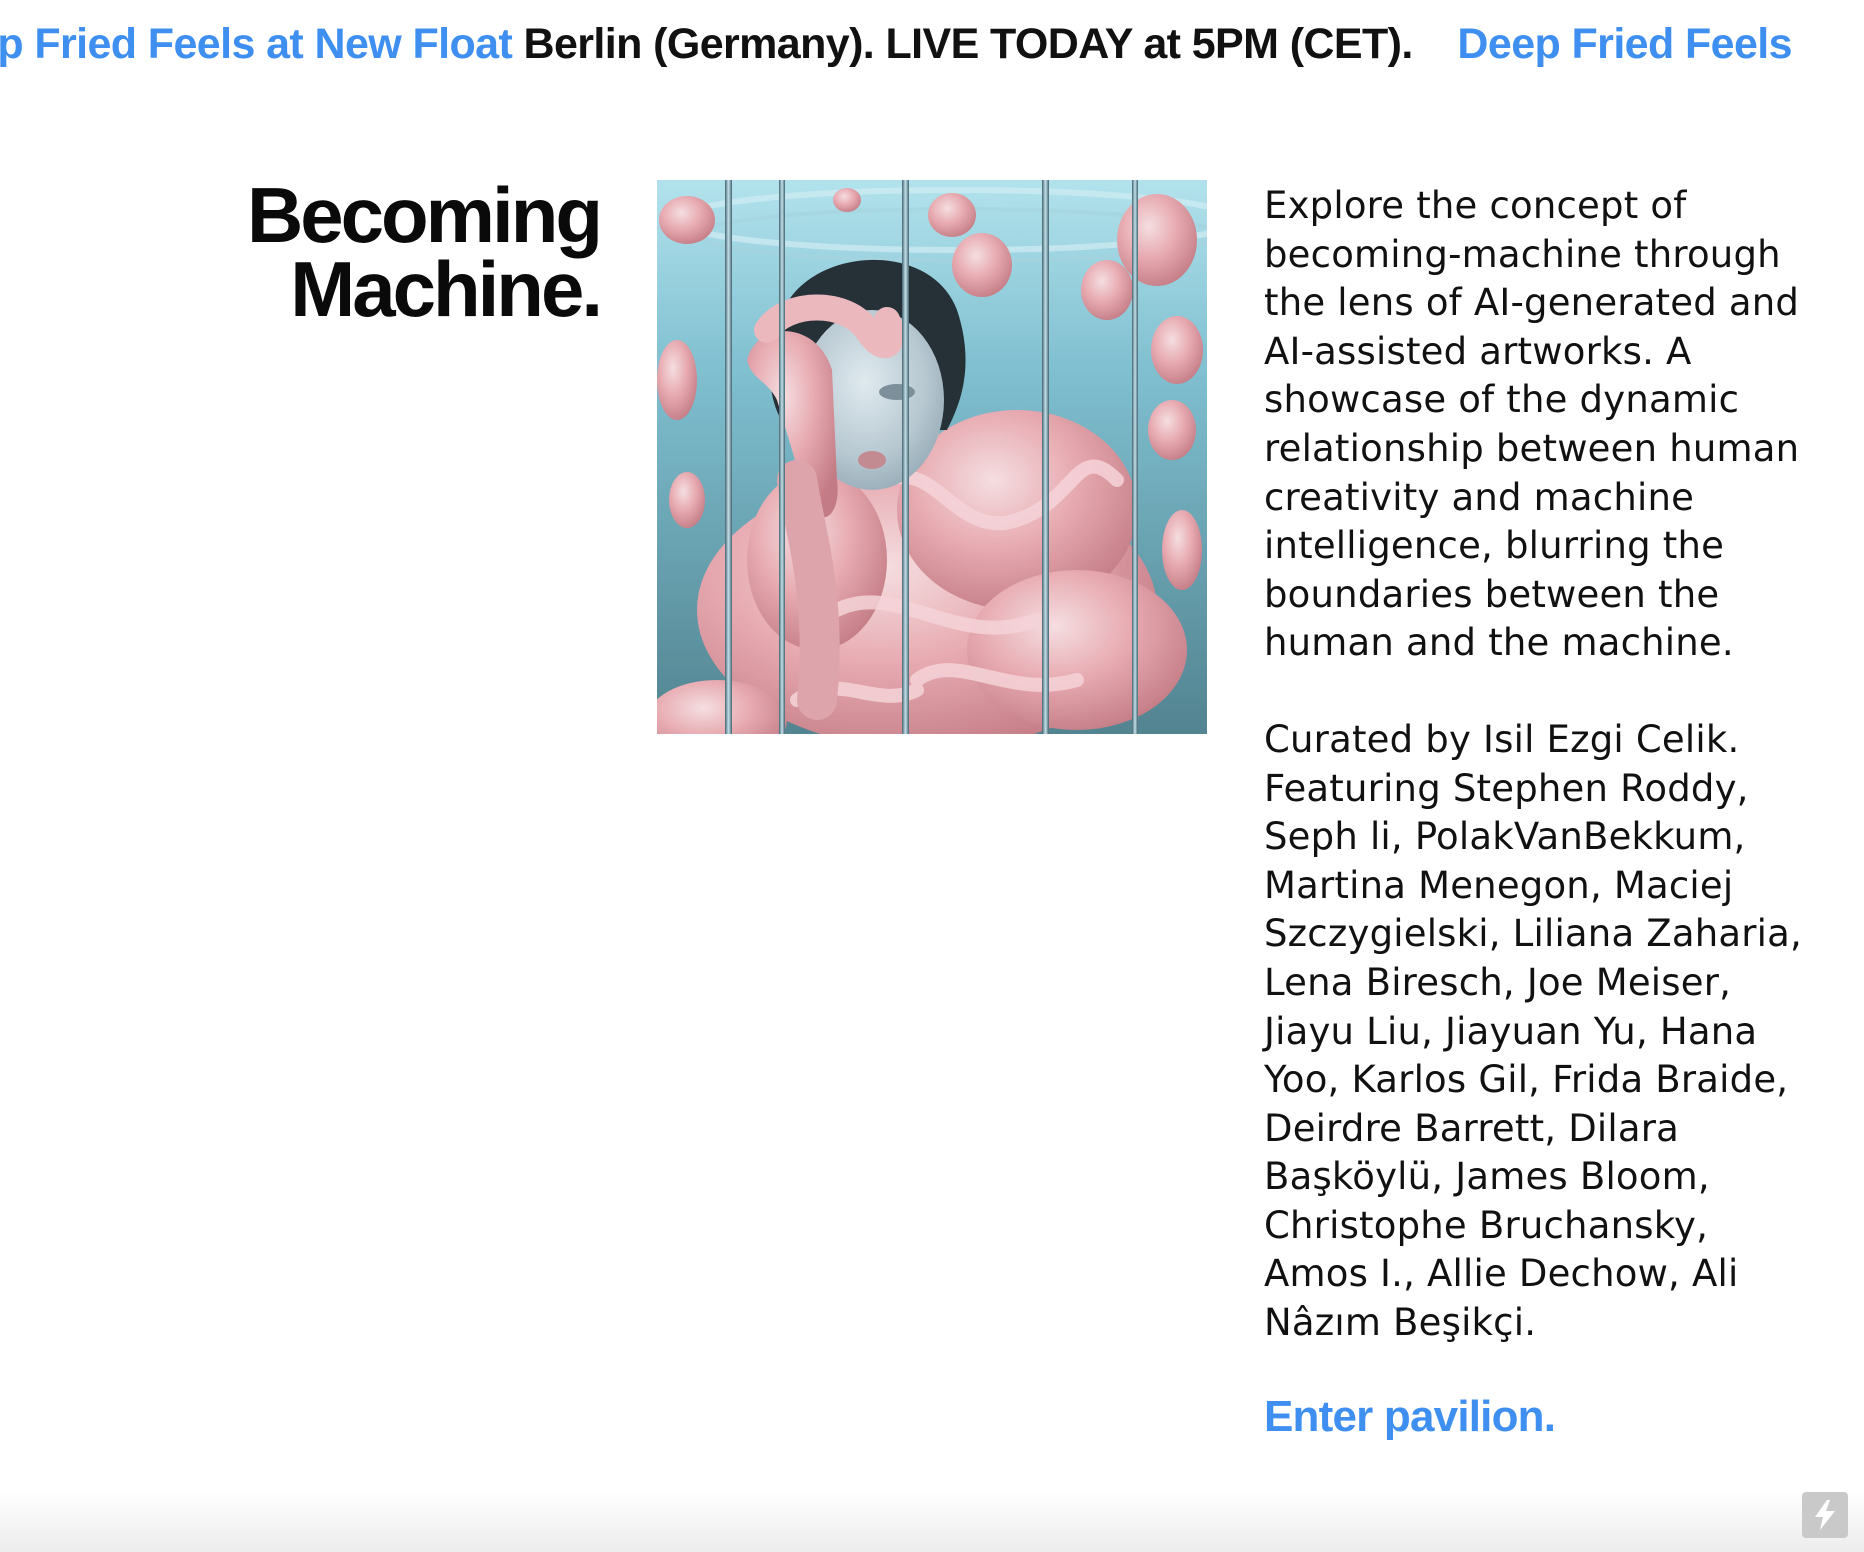  Describe the element at coordinates (932, 1522) in the screenshot. I see `bottom-fade` at that location.